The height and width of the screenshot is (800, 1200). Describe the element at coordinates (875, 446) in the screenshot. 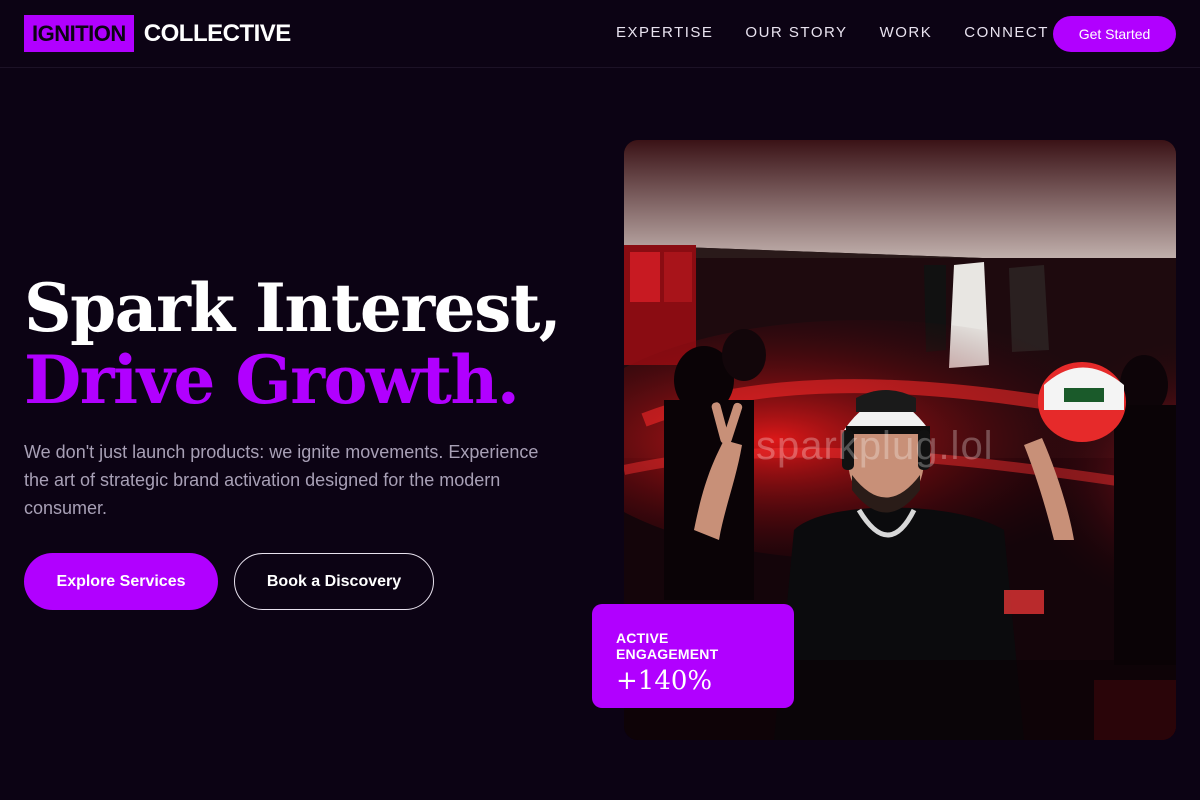

I see `photo-watermark: sparkplug.lol` at that location.